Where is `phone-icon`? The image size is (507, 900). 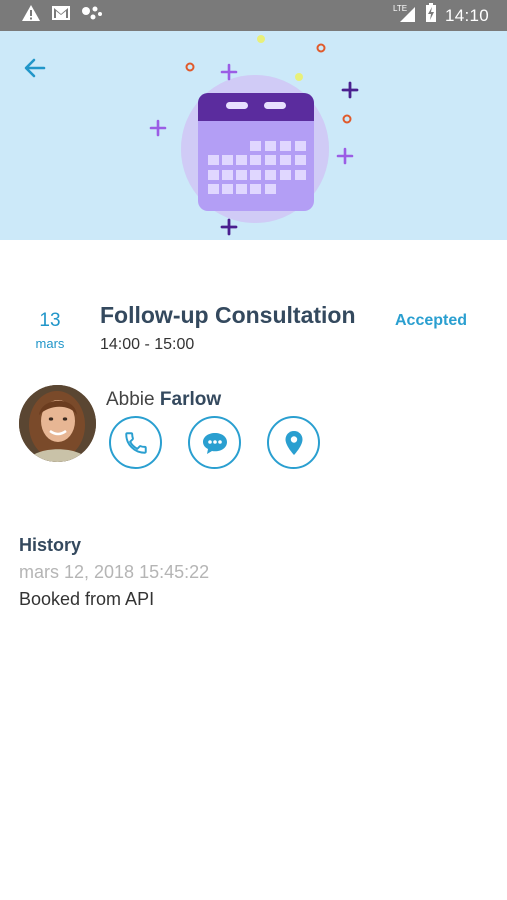 phone-icon is located at coordinates (135, 442).